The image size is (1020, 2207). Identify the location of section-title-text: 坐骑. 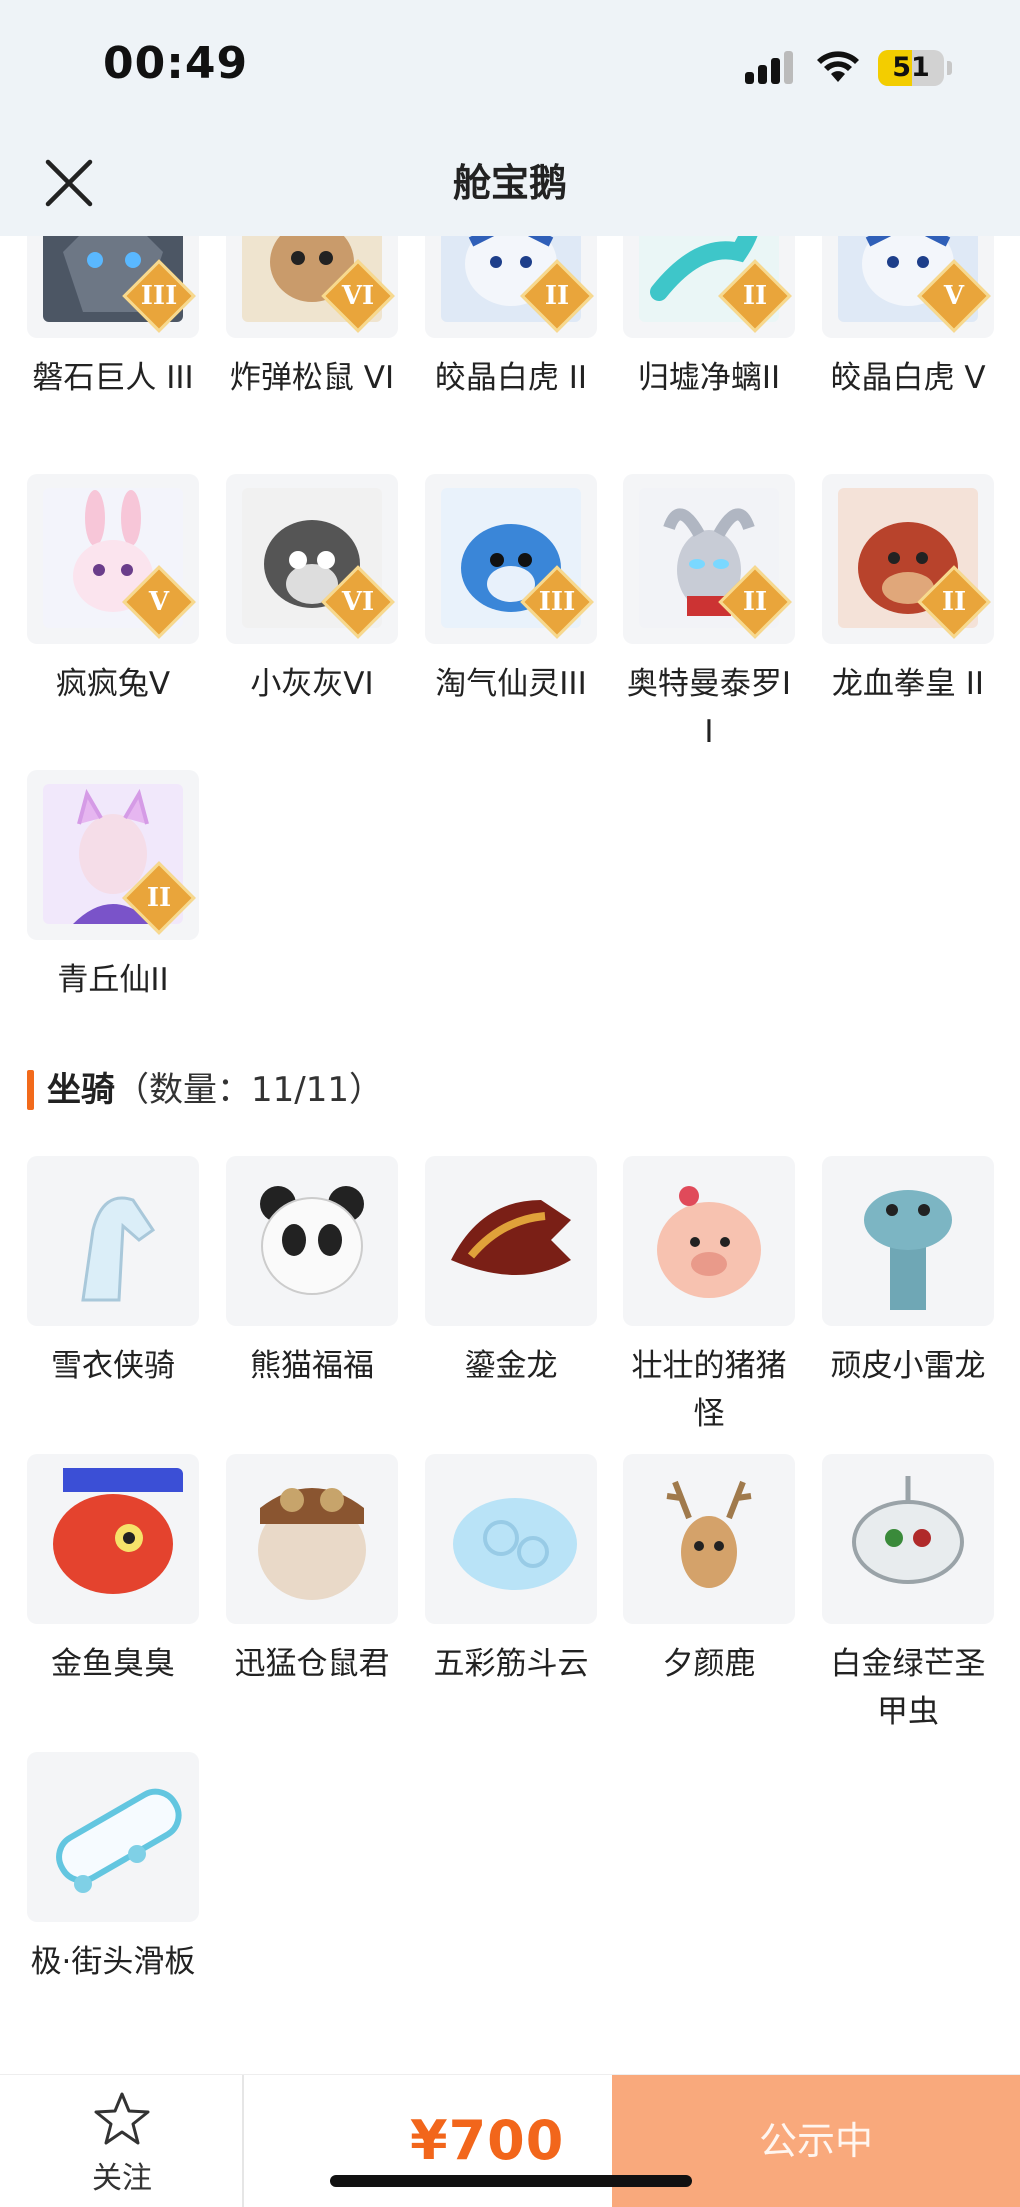
(81, 1090).